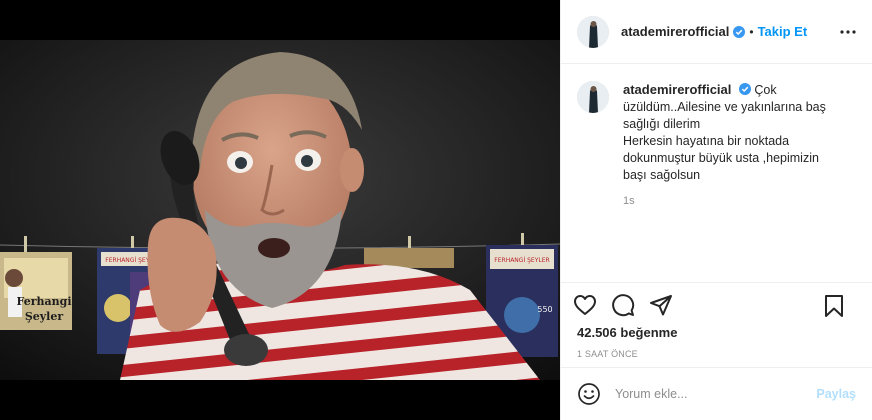 The image size is (872, 420). I want to click on share-button, so click(663, 307).